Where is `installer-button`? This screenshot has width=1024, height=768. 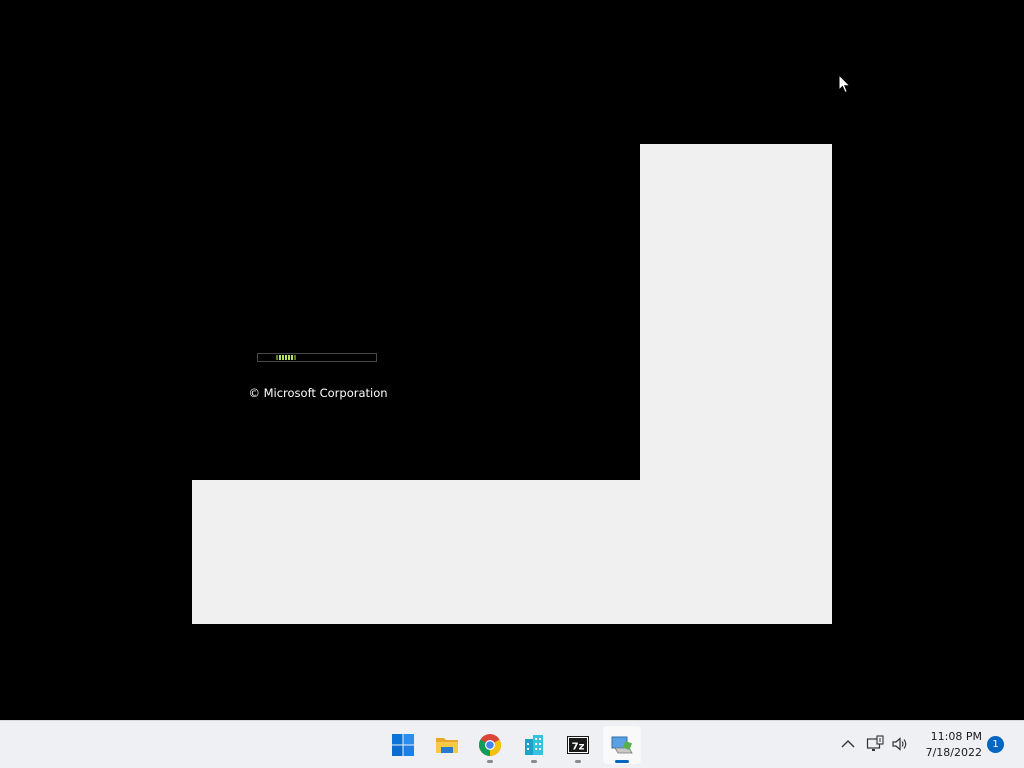
installer-button is located at coordinates (622, 745).